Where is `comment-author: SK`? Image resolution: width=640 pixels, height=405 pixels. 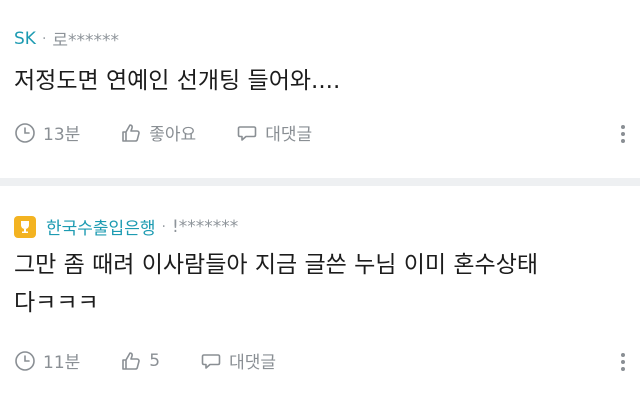
comment-author: SK is located at coordinates (25, 39).